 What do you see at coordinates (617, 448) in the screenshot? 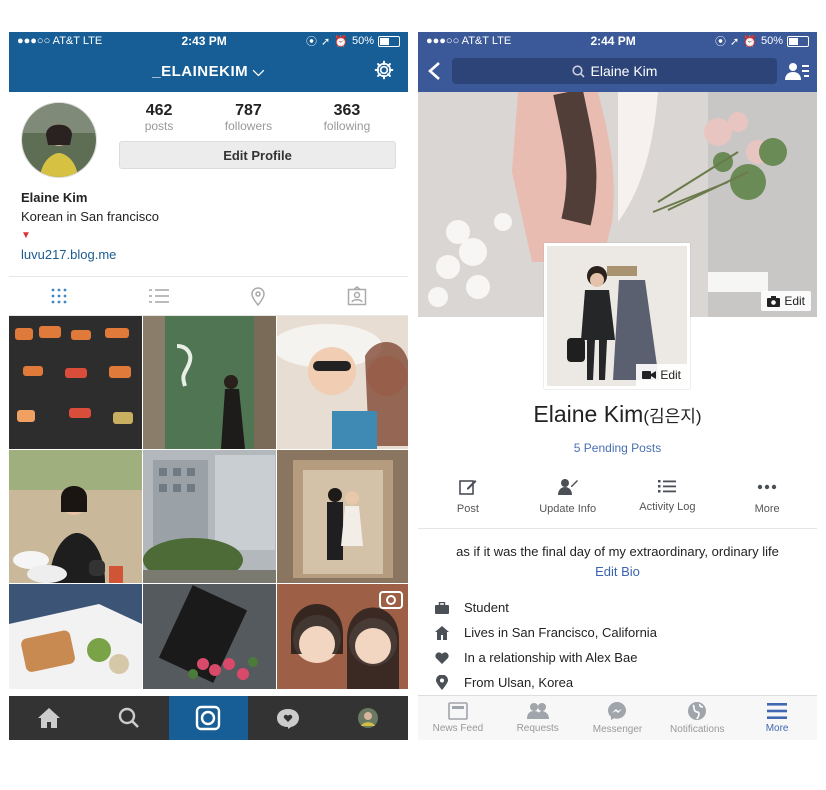
I see `pending-posts-link: 5 Pending Posts` at bounding box center [617, 448].